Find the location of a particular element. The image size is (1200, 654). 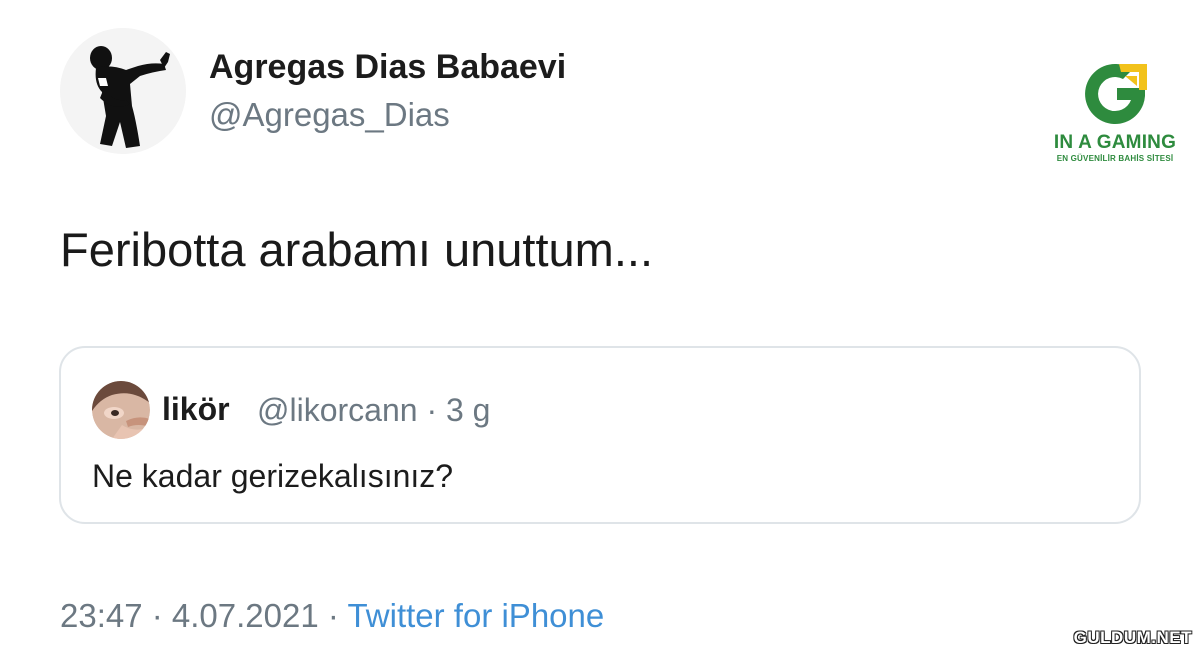

brand-logo: IN A GAMING EN GÜVENİLİR BAHİS SİTESİ is located at coordinates (1115, 118).